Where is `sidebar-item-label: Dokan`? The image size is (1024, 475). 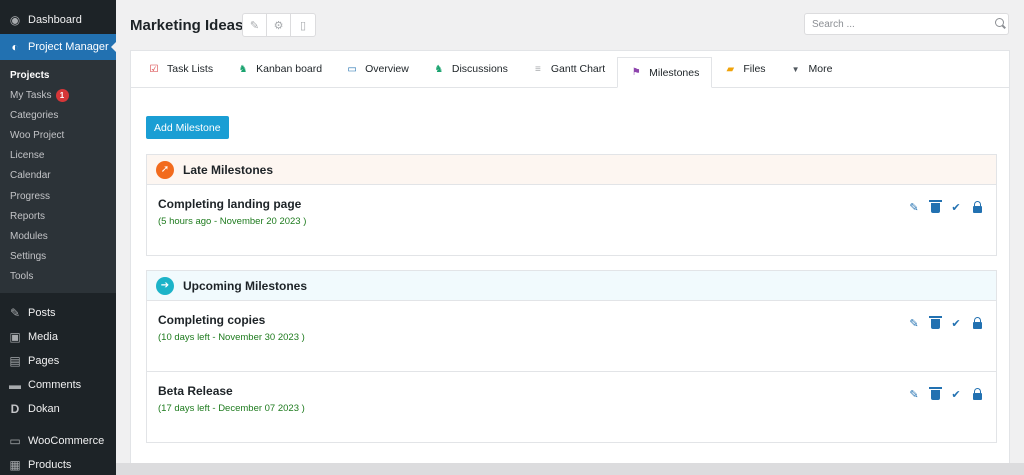
sidebar-item-label: Dokan is located at coordinates (44, 409).